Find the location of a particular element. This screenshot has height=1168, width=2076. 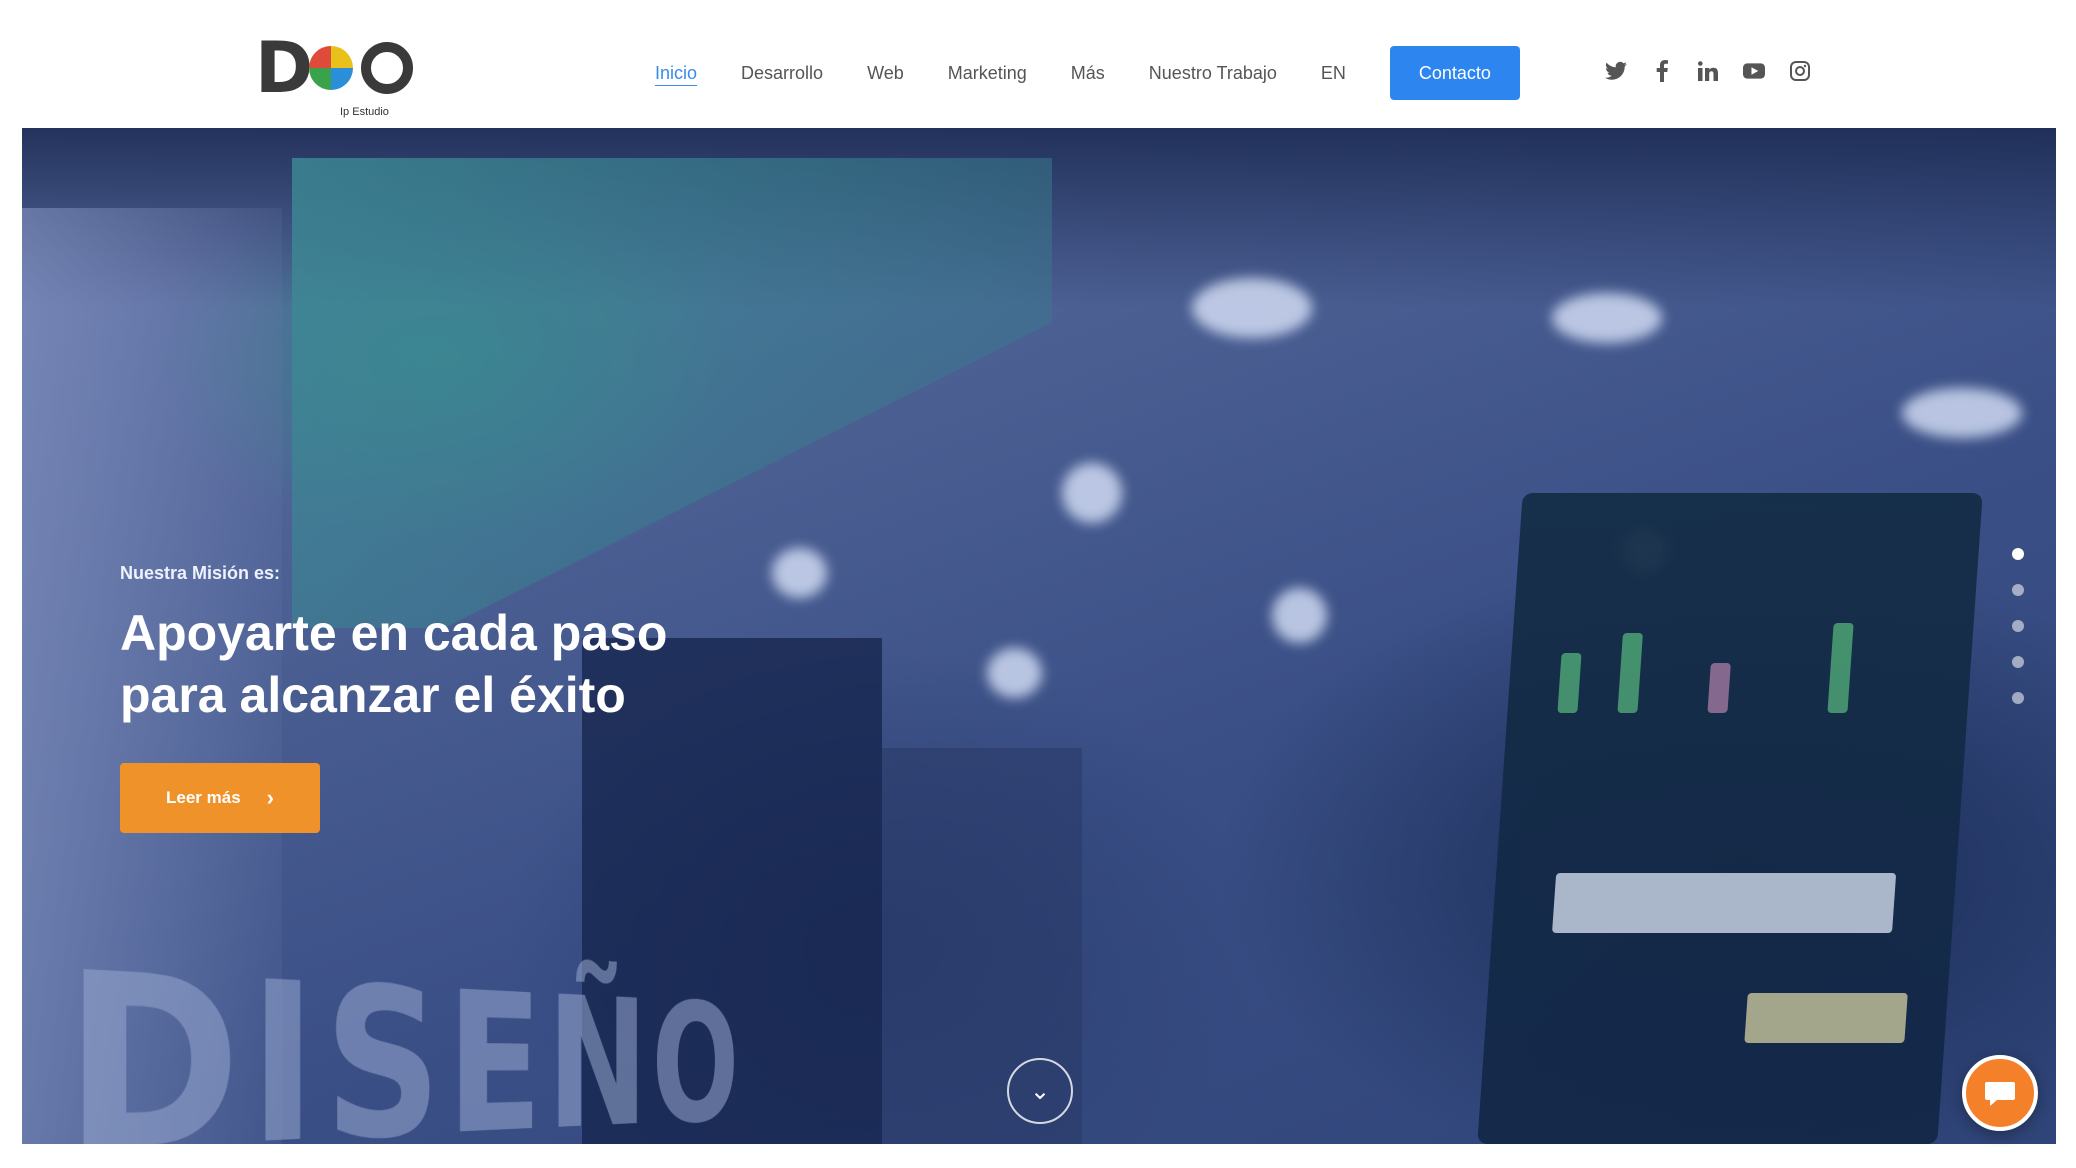

chevron-down-icon: ⌄ is located at coordinates (1040, 1091).